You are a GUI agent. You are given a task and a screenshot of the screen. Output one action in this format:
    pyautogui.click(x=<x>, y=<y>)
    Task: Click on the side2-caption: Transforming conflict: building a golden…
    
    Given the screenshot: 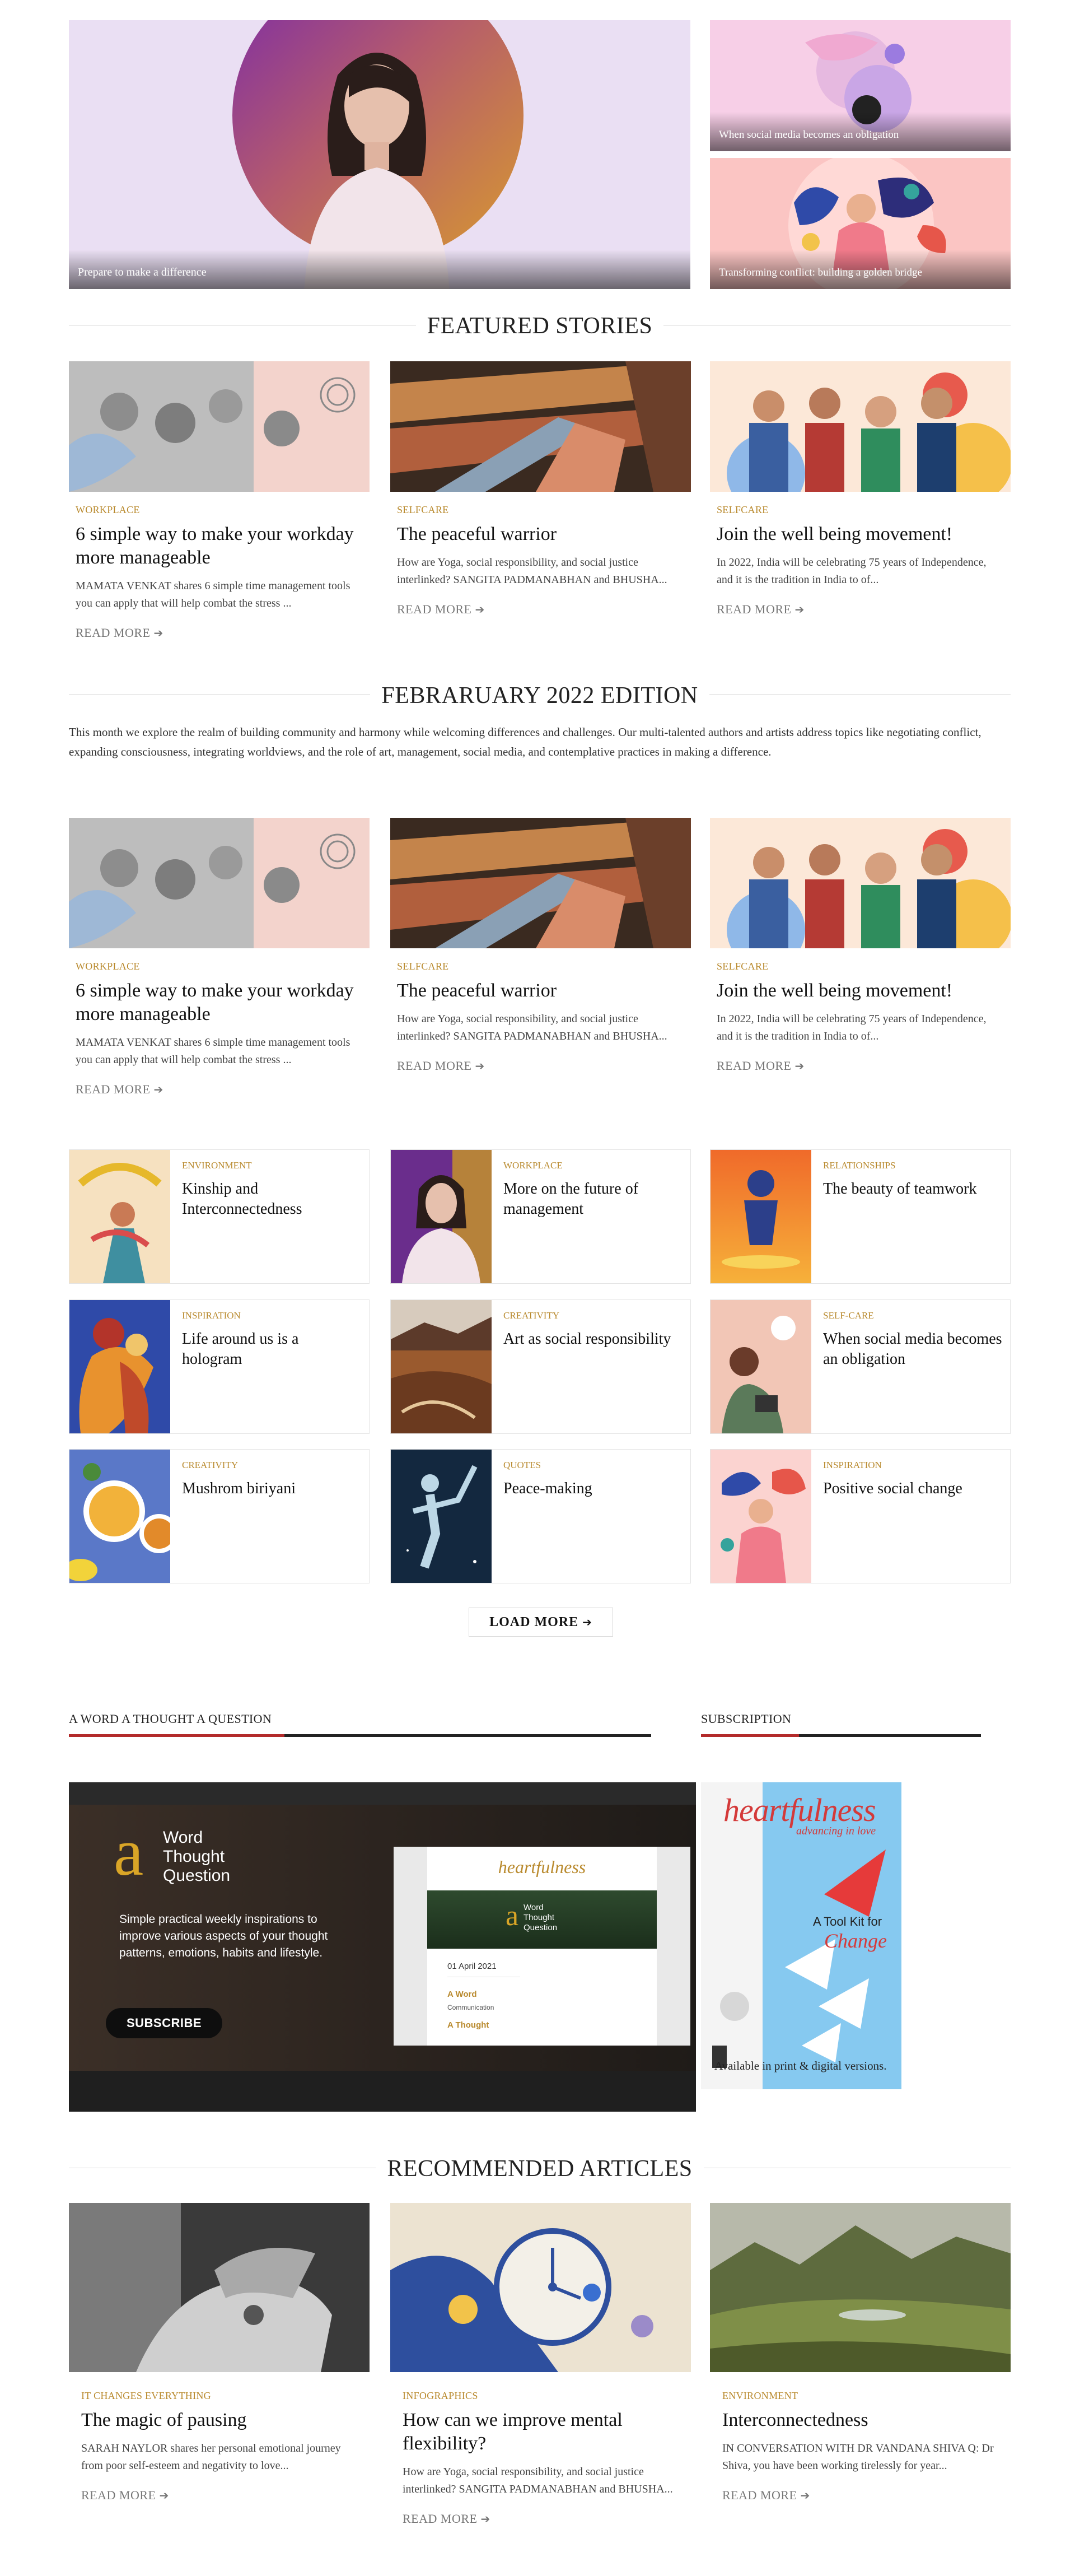 What is the action you would take?
    pyautogui.click(x=821, y=273)
    